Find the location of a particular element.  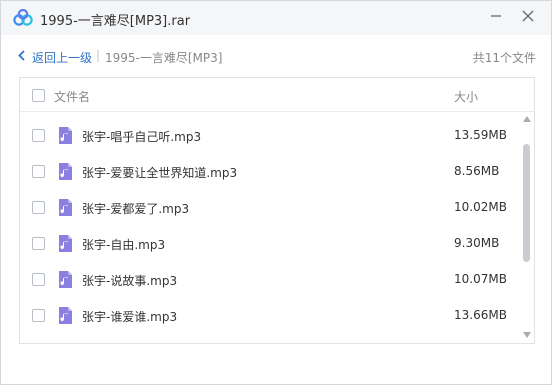

file-size: 8.56MB is located at coordinates (477, 171).